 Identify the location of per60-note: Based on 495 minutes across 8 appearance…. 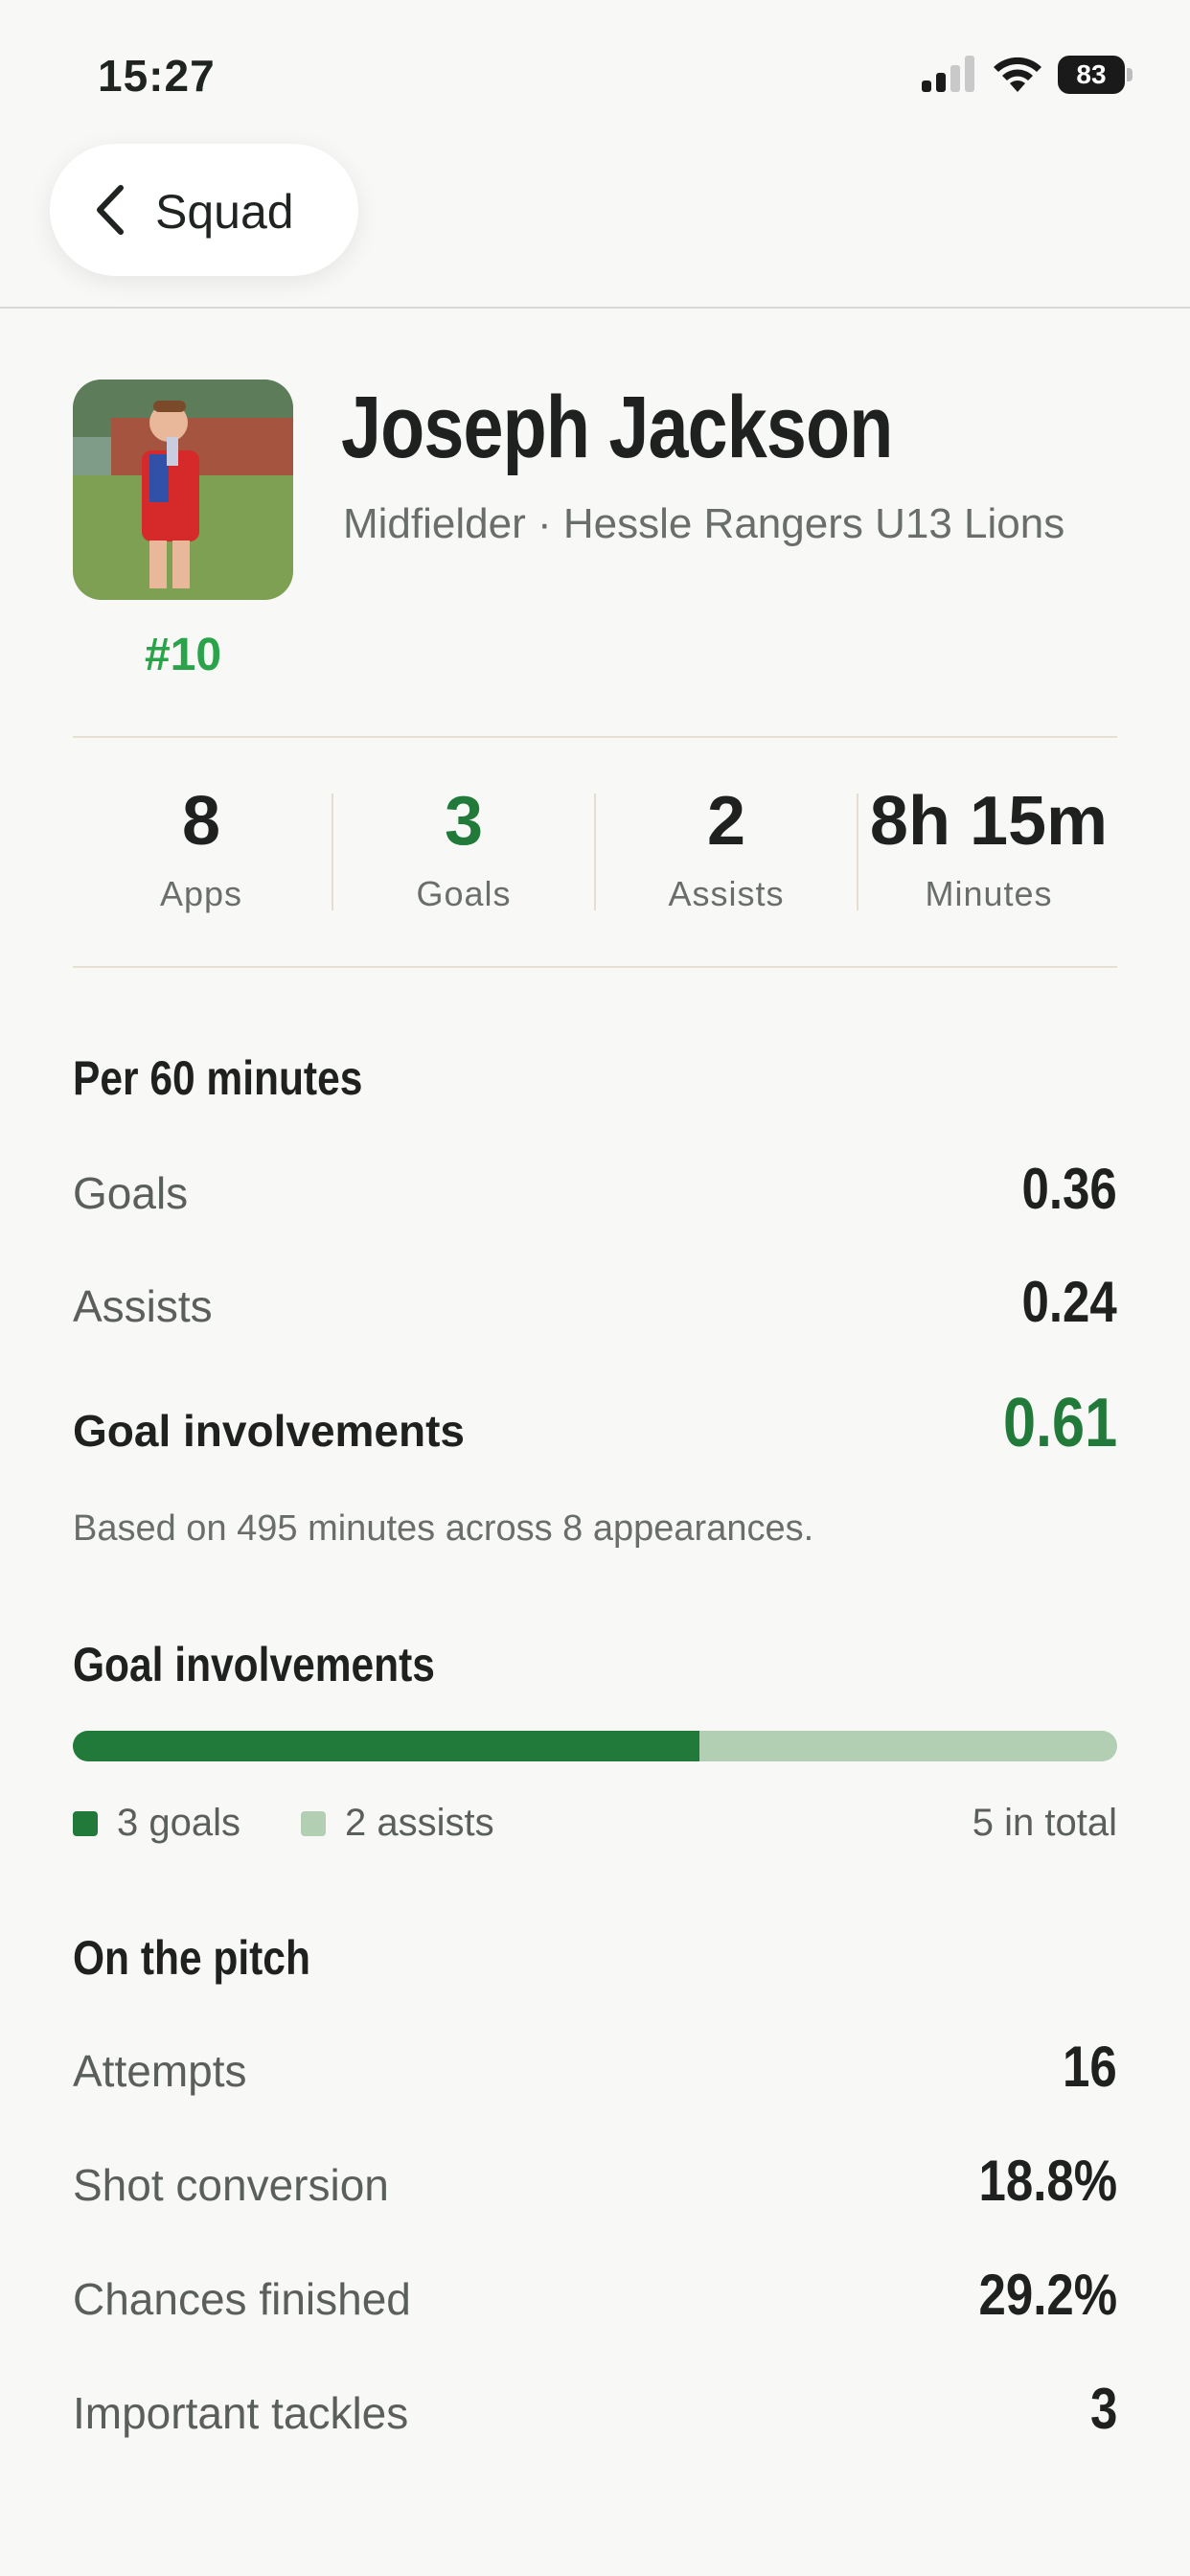
(444, 1529).